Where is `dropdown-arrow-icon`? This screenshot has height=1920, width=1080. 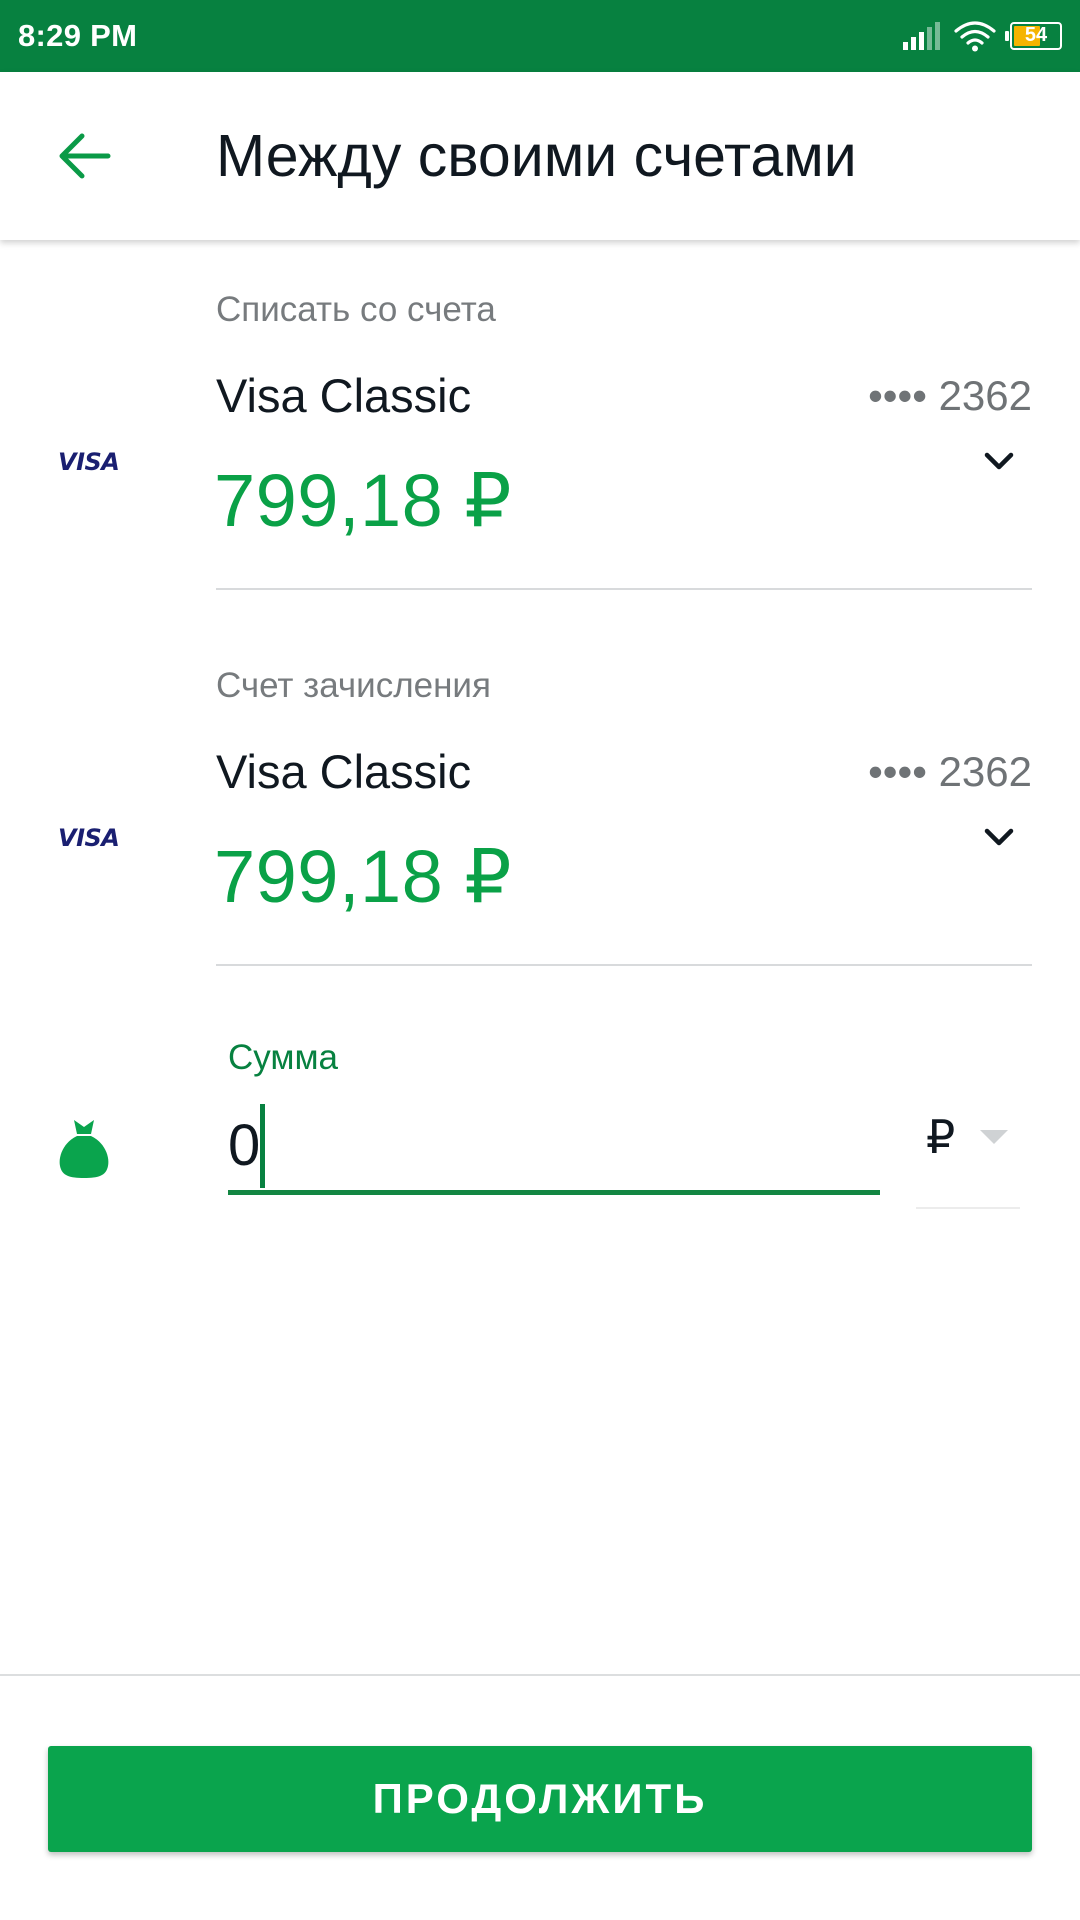
dropdown-arrow-icon is located at coordinates (994, 1137).